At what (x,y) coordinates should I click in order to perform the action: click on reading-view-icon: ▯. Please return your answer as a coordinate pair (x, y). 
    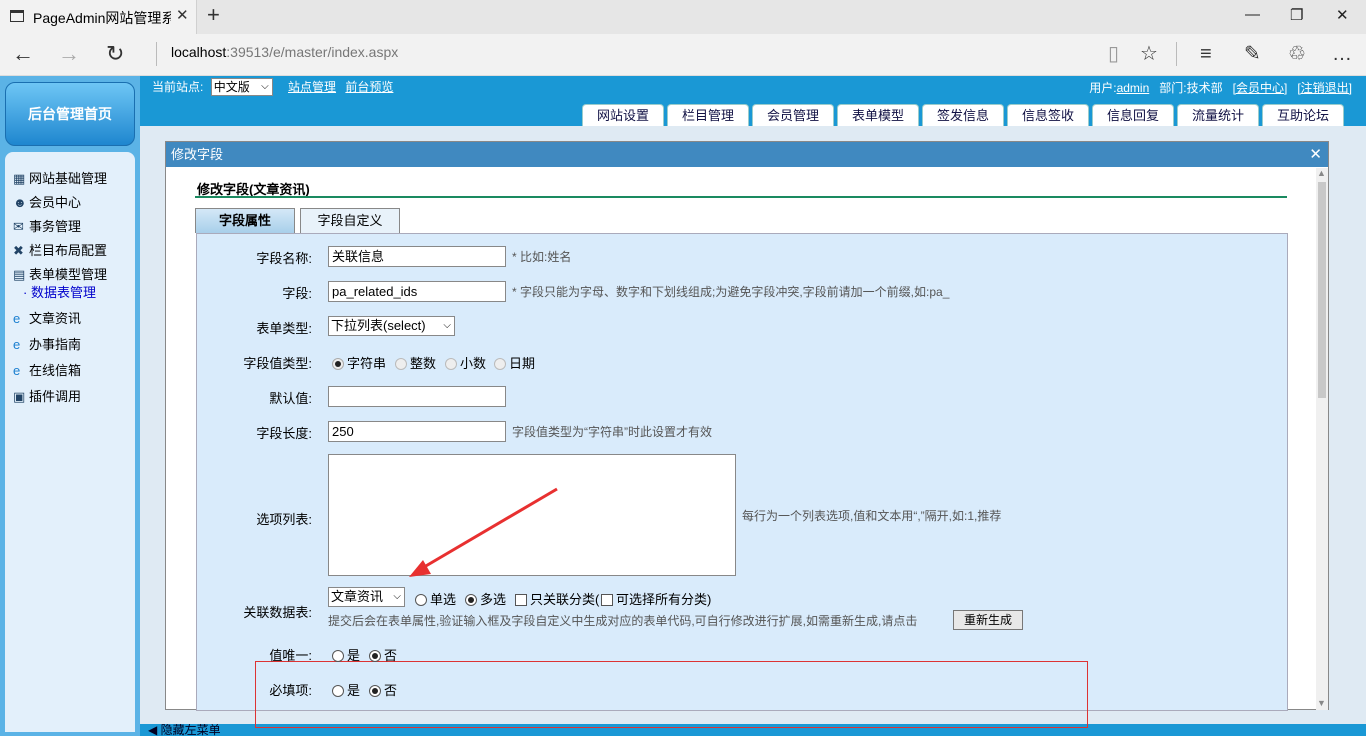
    Looking at the image, I should click on (1113, 54).